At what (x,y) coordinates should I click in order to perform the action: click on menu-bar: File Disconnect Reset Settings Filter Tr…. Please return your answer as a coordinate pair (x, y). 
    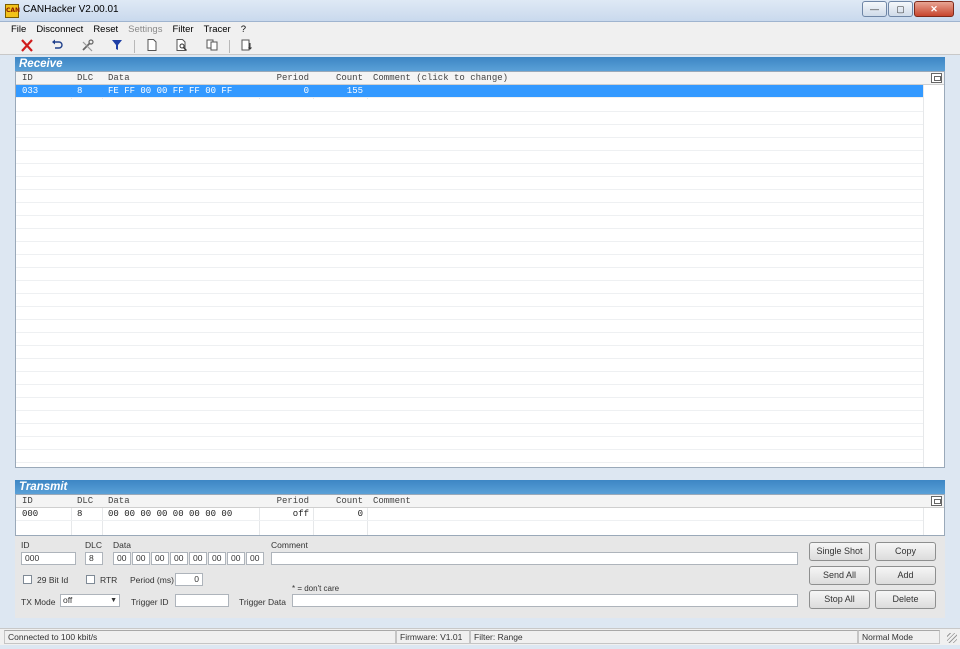
    Looking at the image, I should click on (480, 30).